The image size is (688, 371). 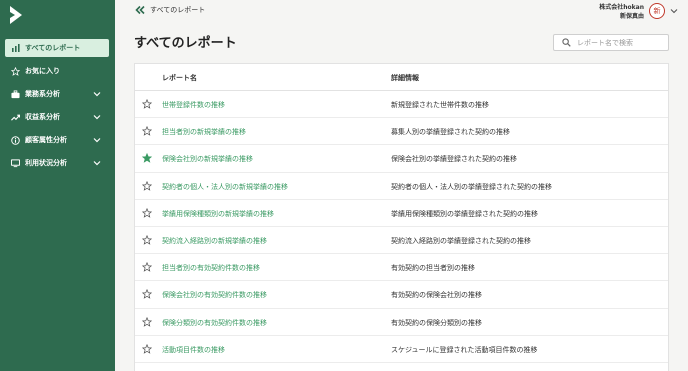 I want to click on sidebar-item-favorites: お気に入り, so click(x=57, y=71).